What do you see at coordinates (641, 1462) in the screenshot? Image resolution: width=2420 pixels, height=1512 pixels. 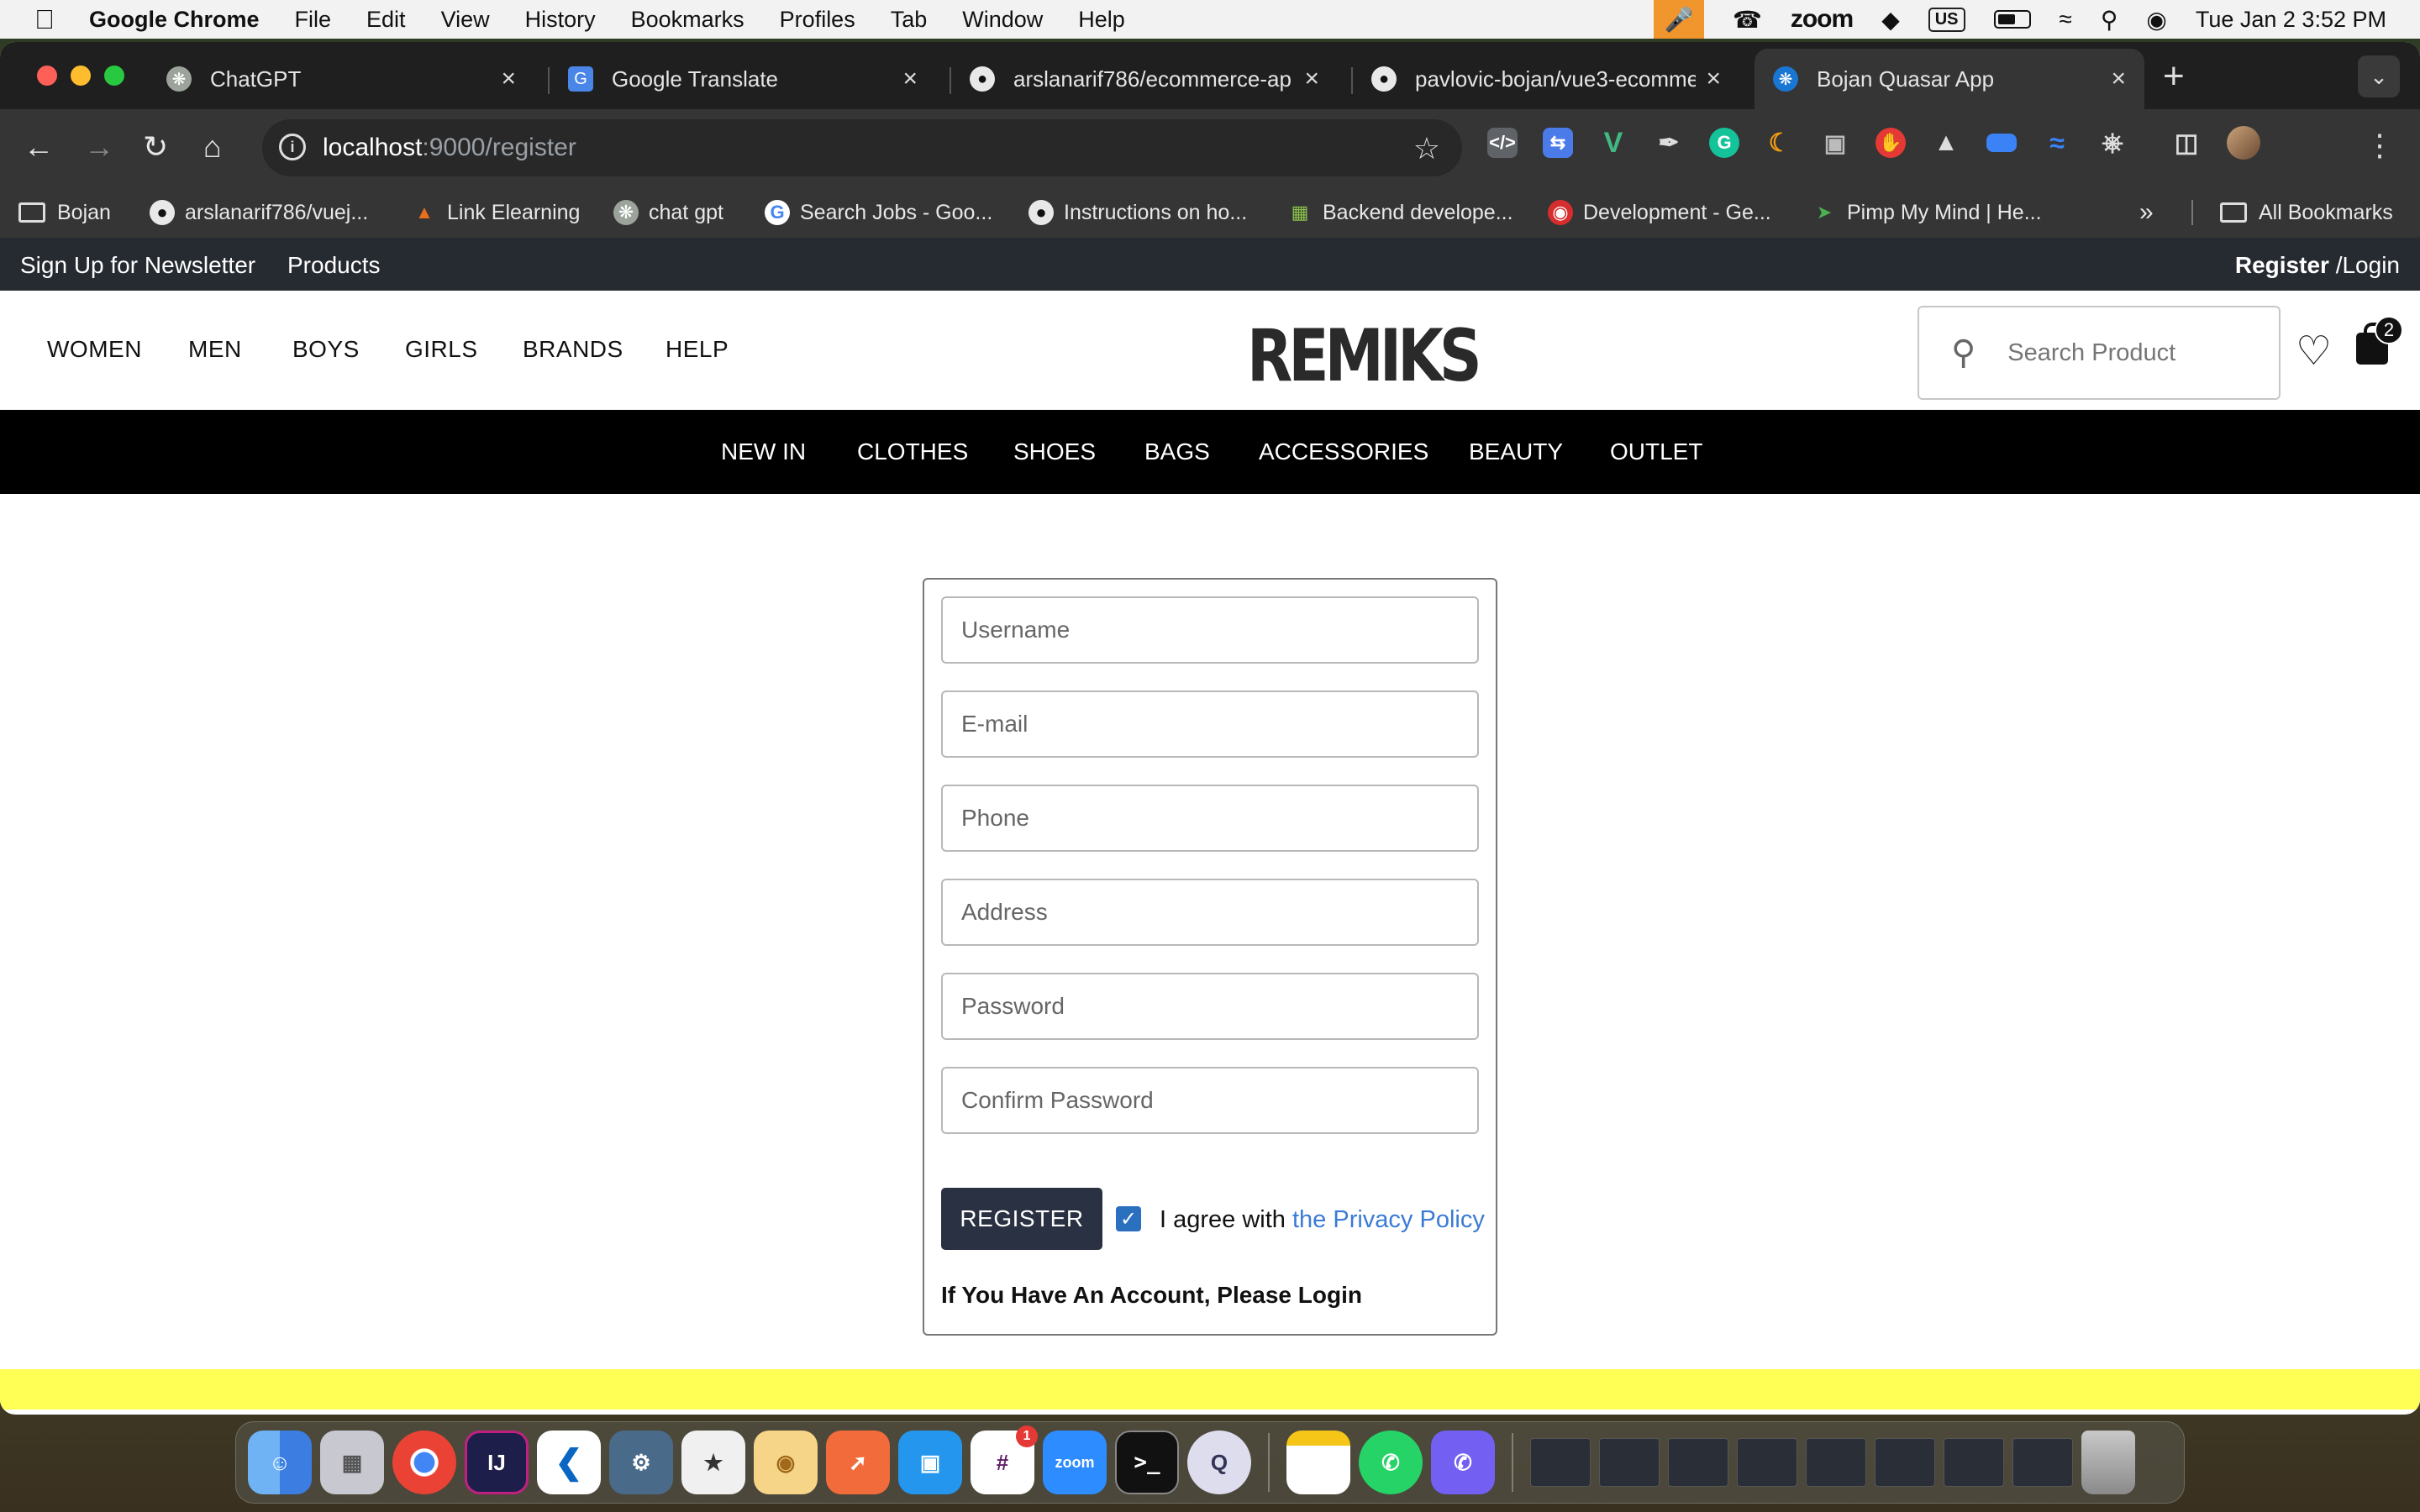 I see `mysql-workbench-icon: ⚙` at bounding box center [641, 1462].